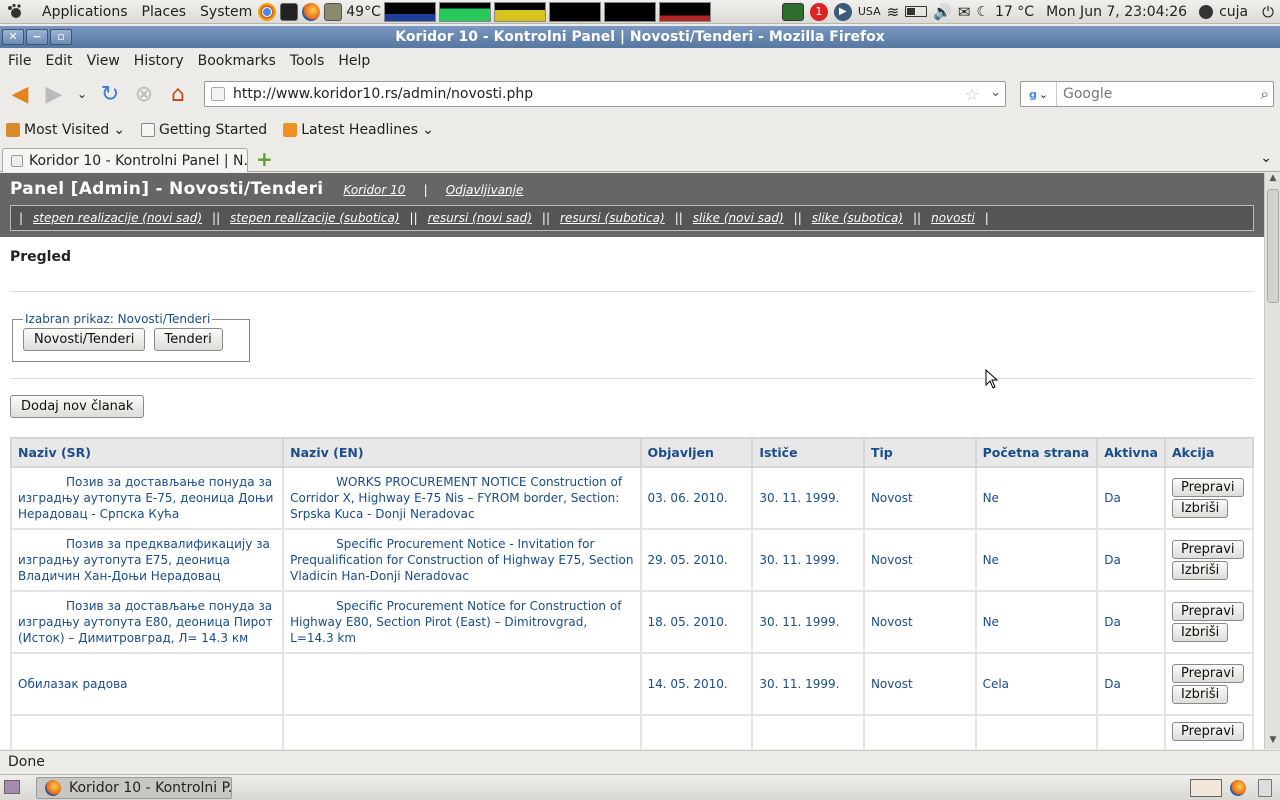  What do you see at coordinates (65, 130) in the screenshot?
I see `bookmark-most-visited: Most Visited ⌄` at bounding box center [65, 130].